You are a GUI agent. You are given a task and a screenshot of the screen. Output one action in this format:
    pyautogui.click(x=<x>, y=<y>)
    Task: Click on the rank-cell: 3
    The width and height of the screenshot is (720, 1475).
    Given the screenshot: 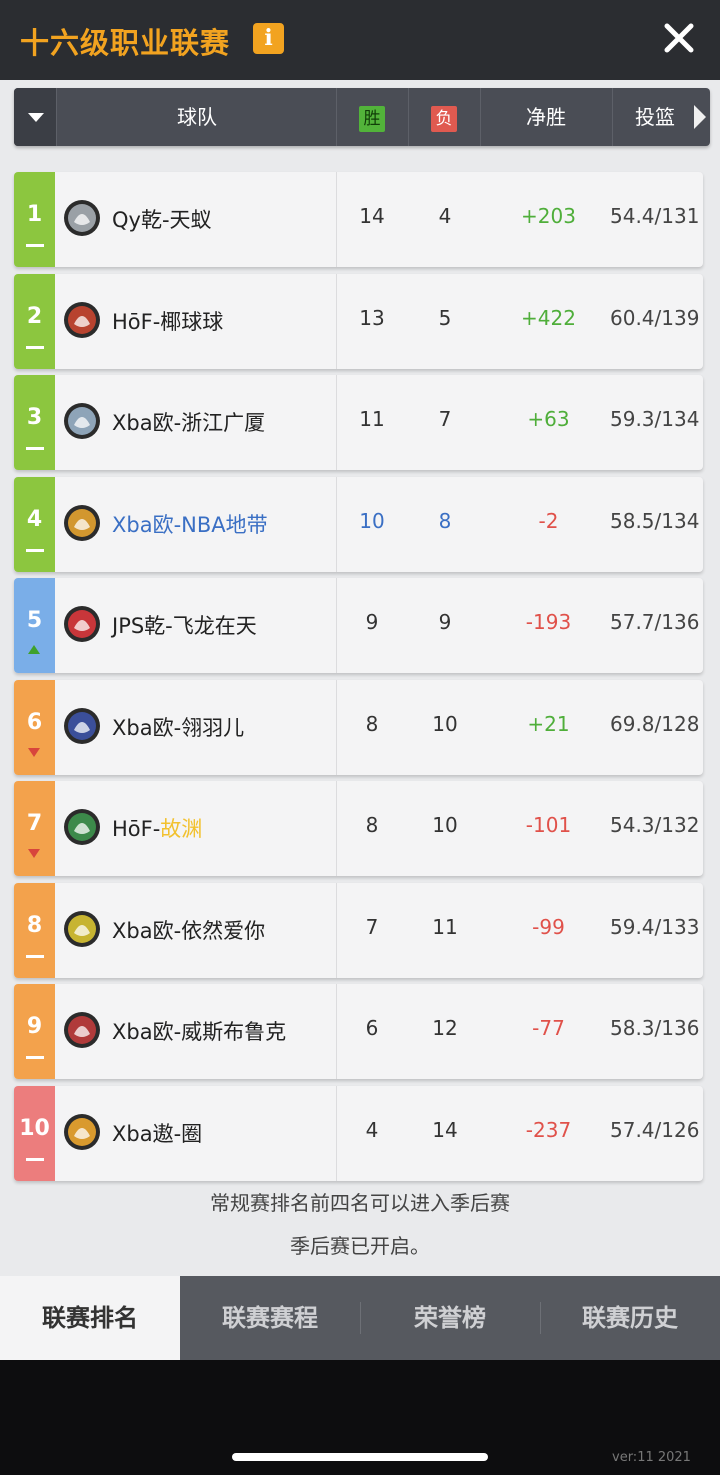 What is the action you would take?
    pyautogui.click(x=34, y=422)
    